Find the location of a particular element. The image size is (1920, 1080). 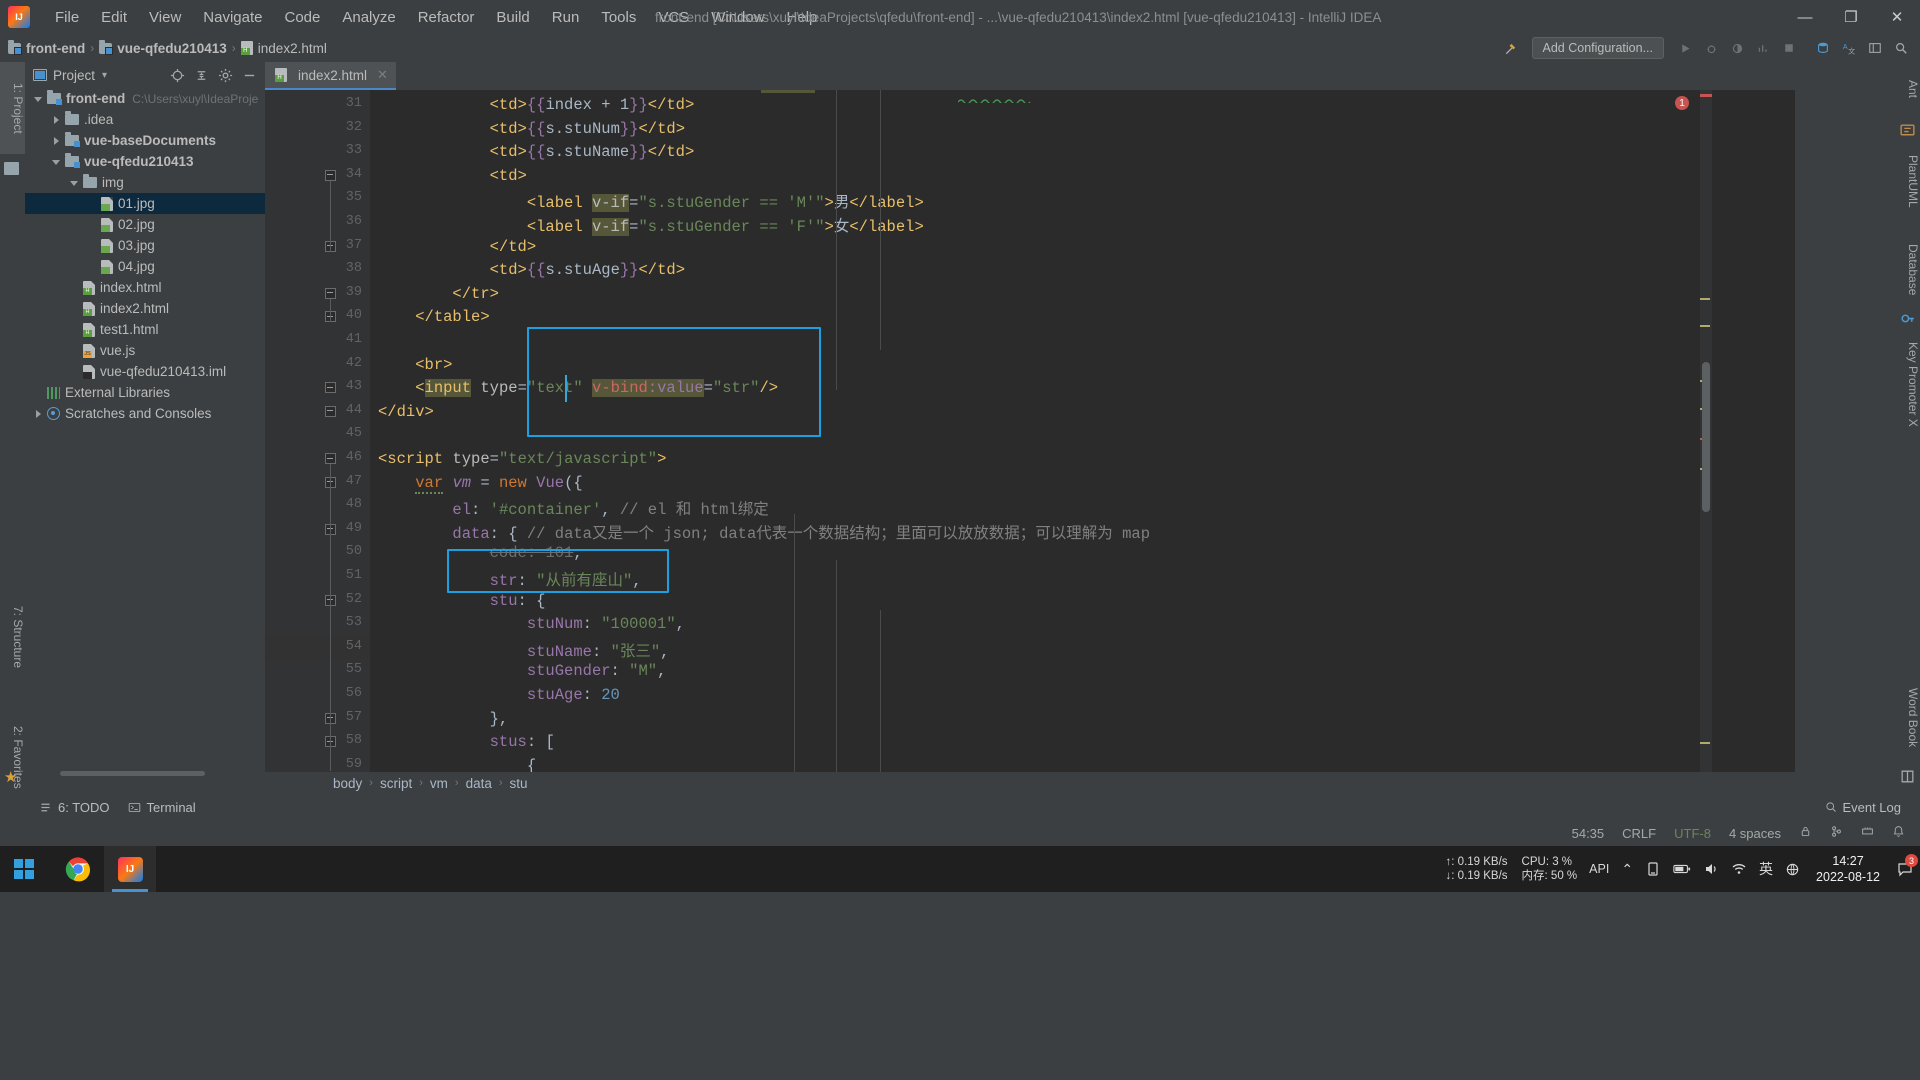

error-count-badge: 1 is located at coordinates (1682, 103).